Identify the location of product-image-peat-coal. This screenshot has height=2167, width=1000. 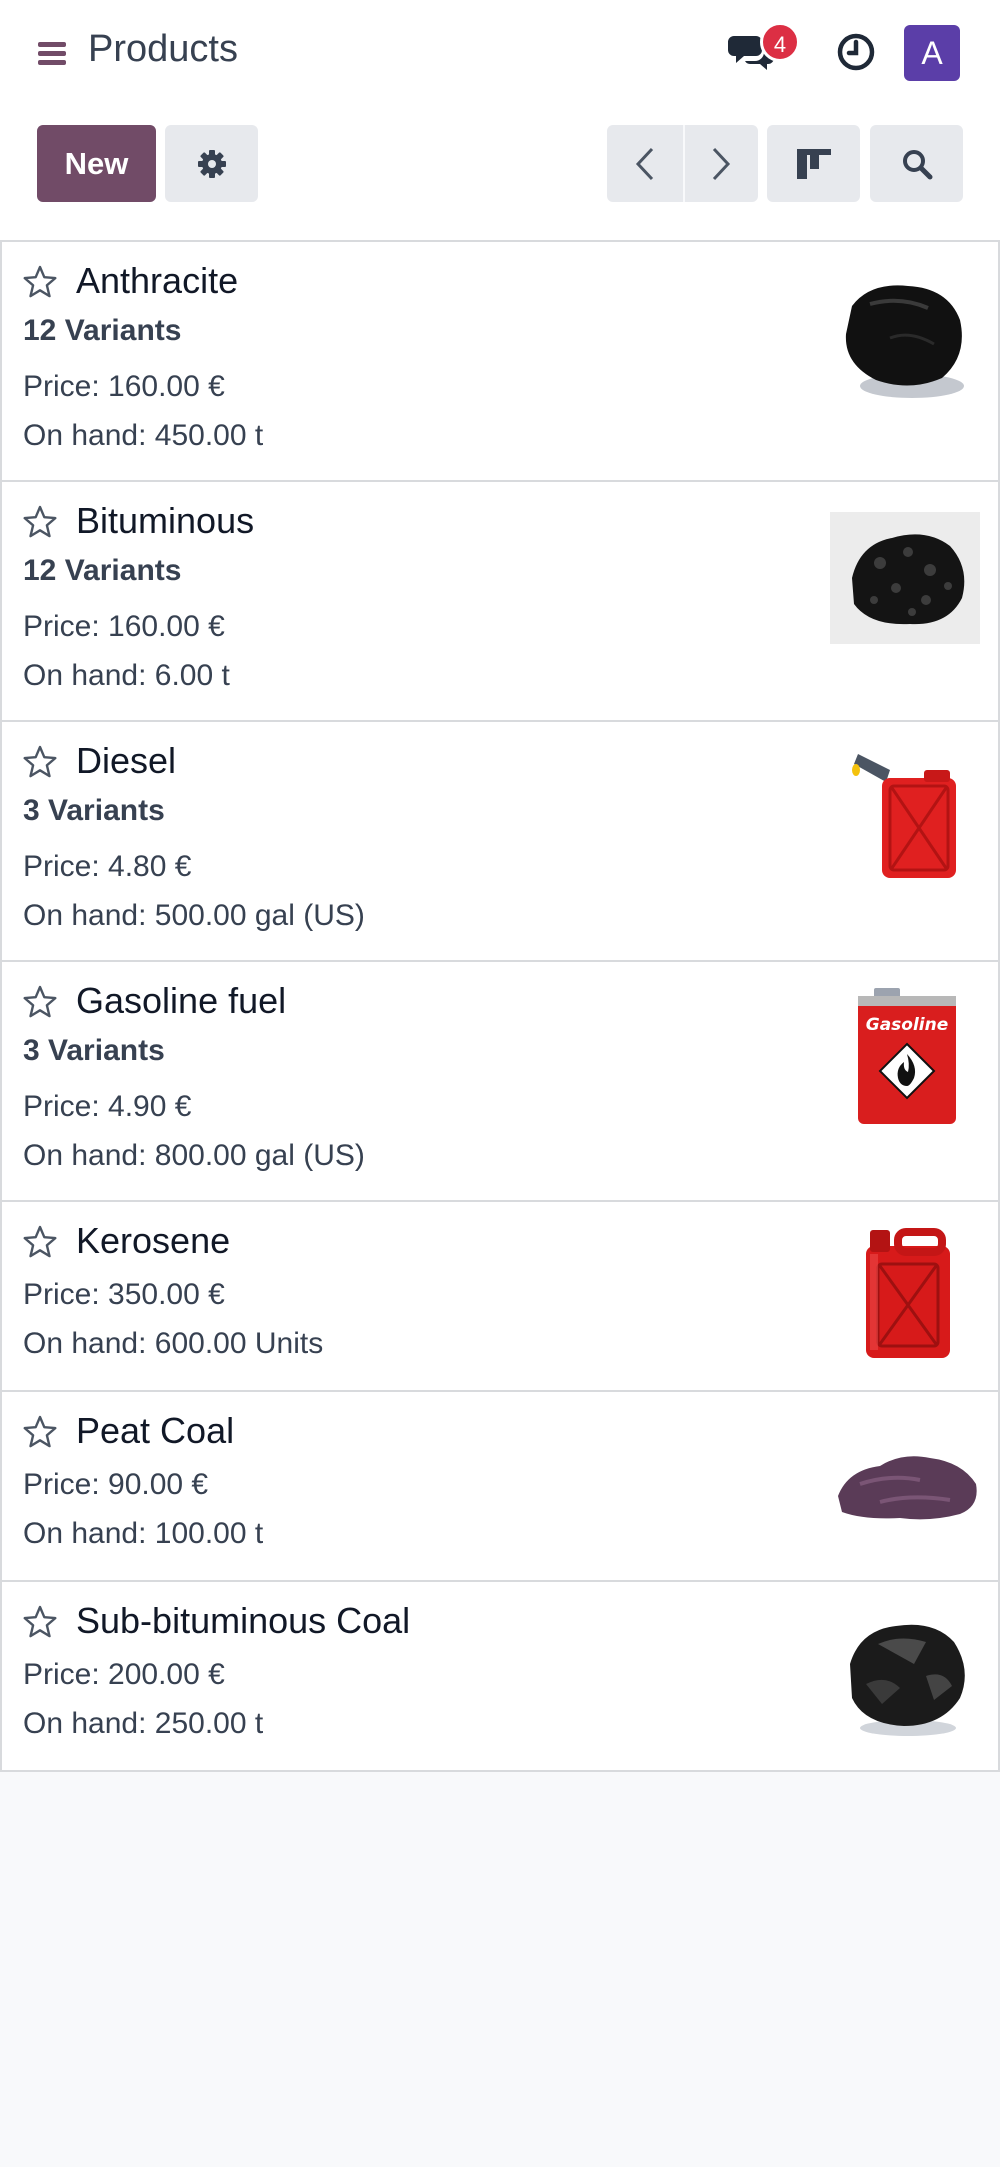
(907, 1488).